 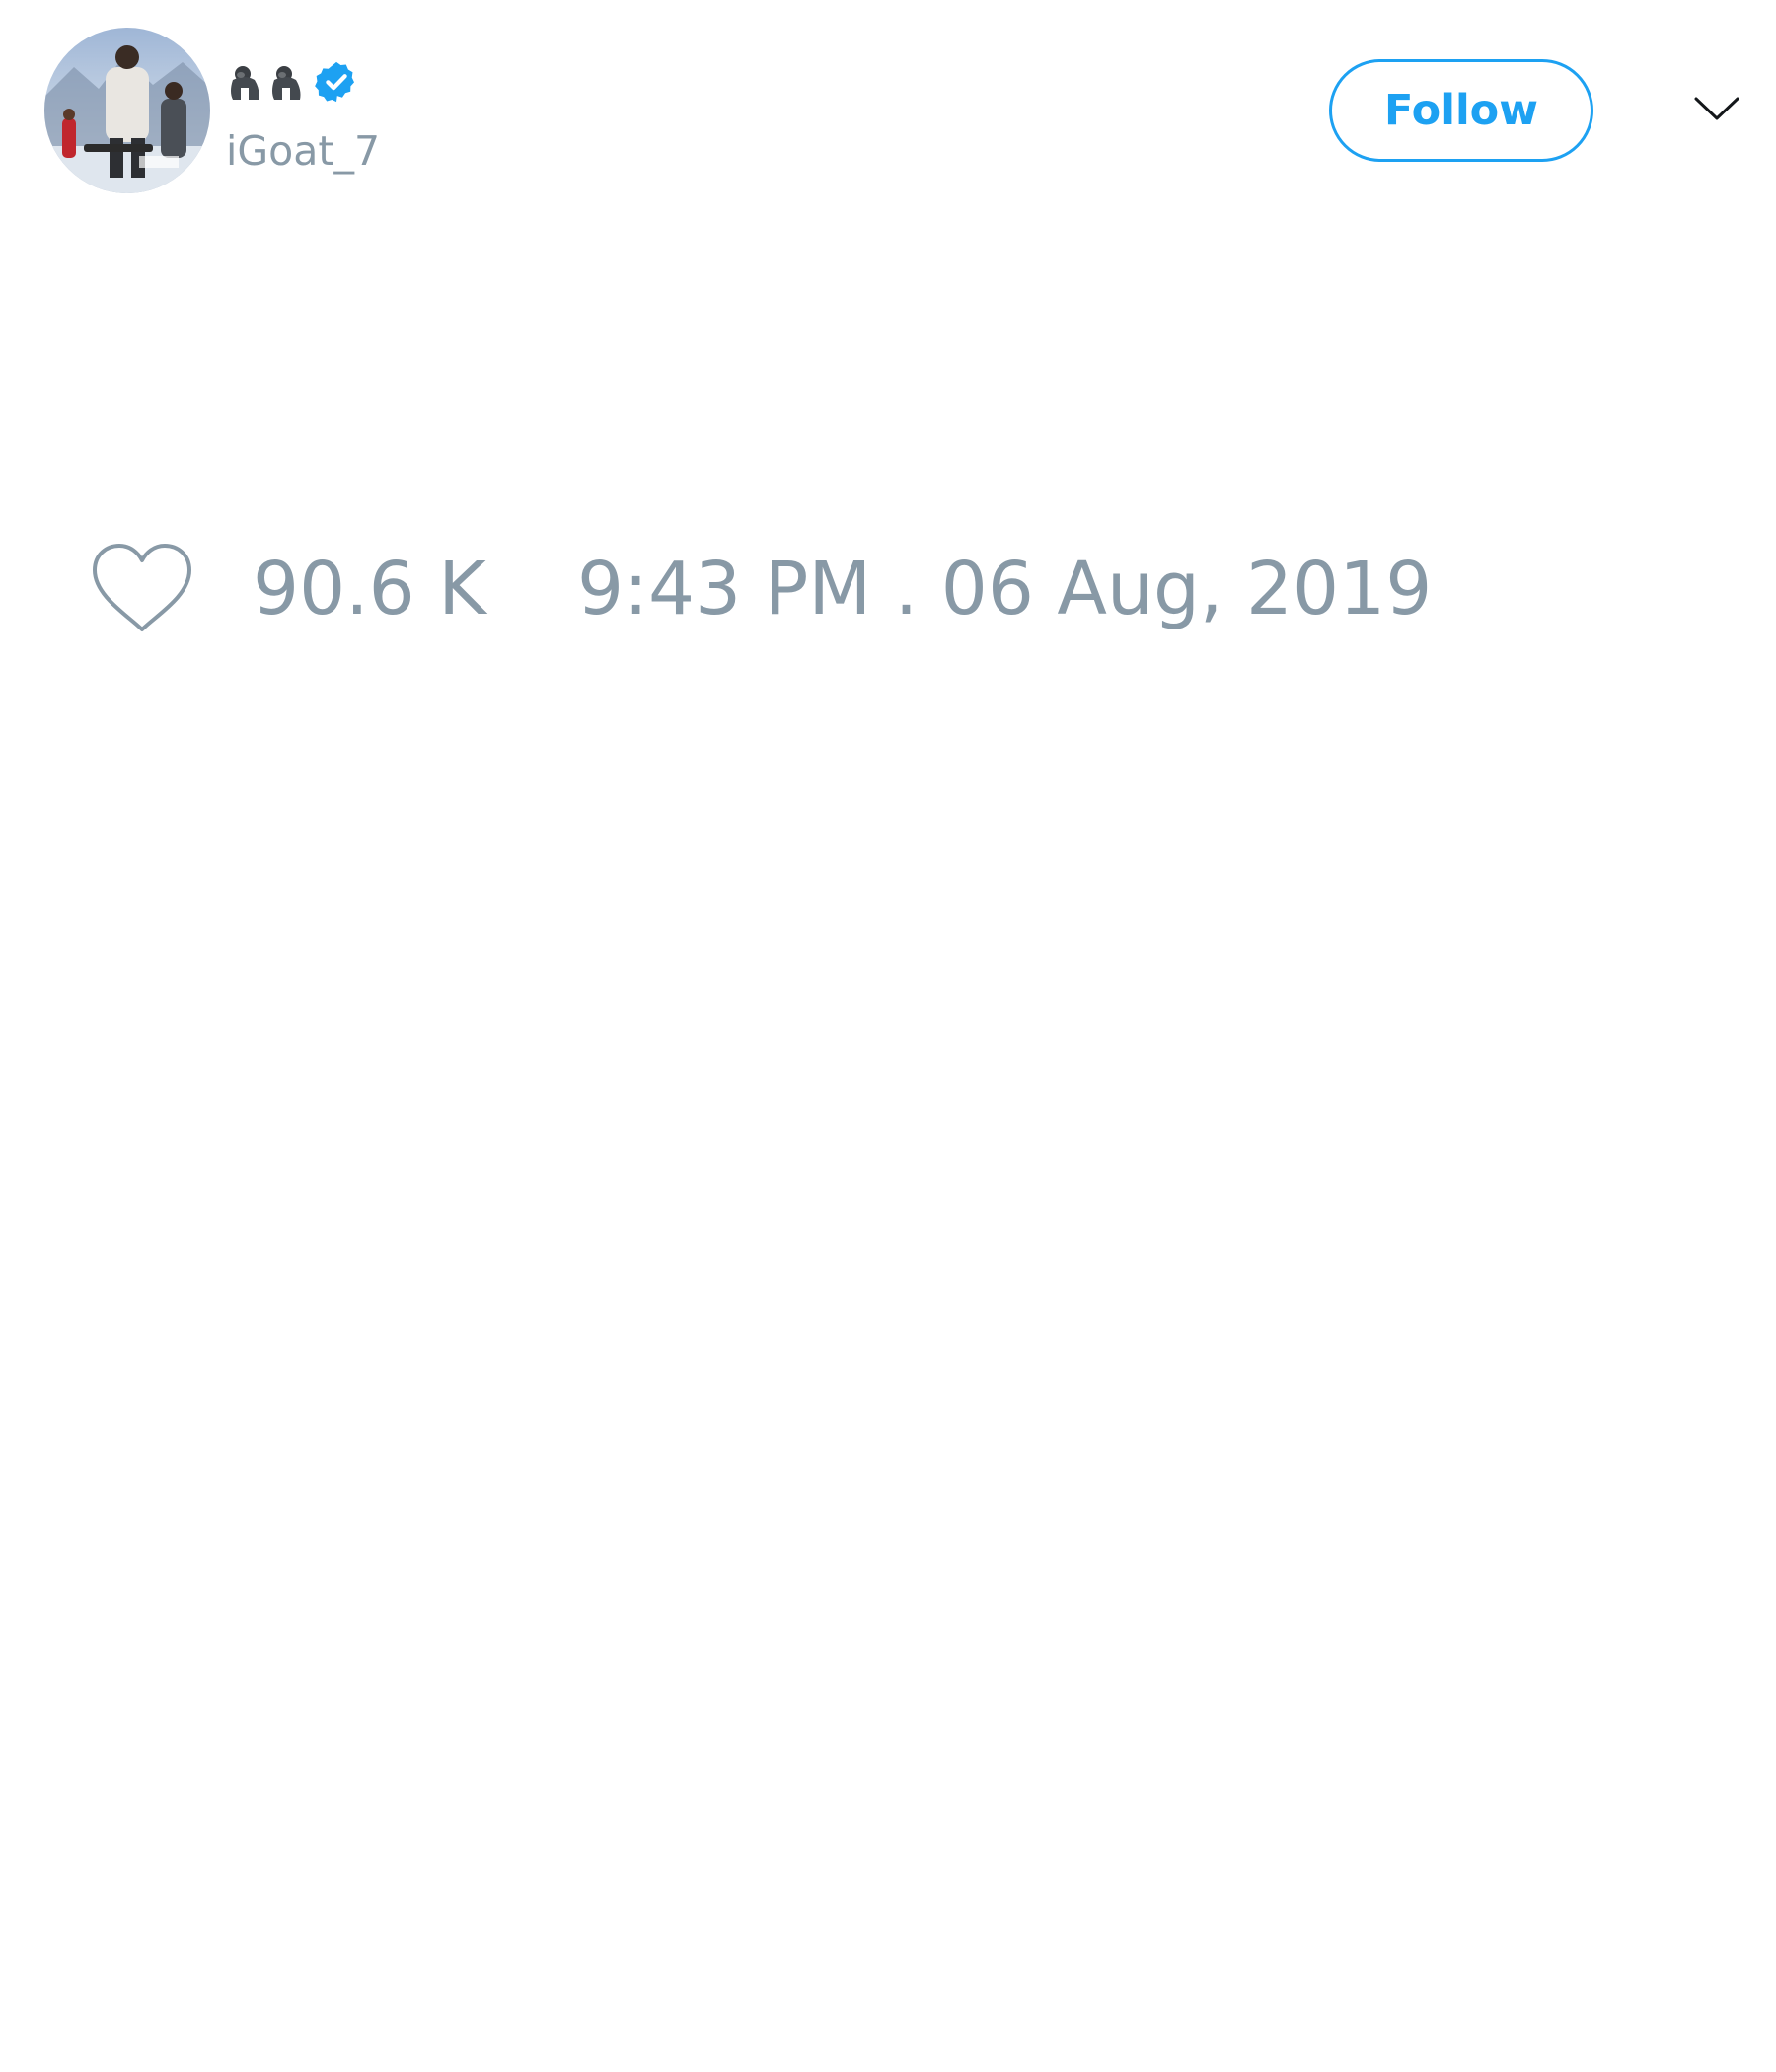 I want to click on like-count: 90.6 K, so click(x=370, y=589).